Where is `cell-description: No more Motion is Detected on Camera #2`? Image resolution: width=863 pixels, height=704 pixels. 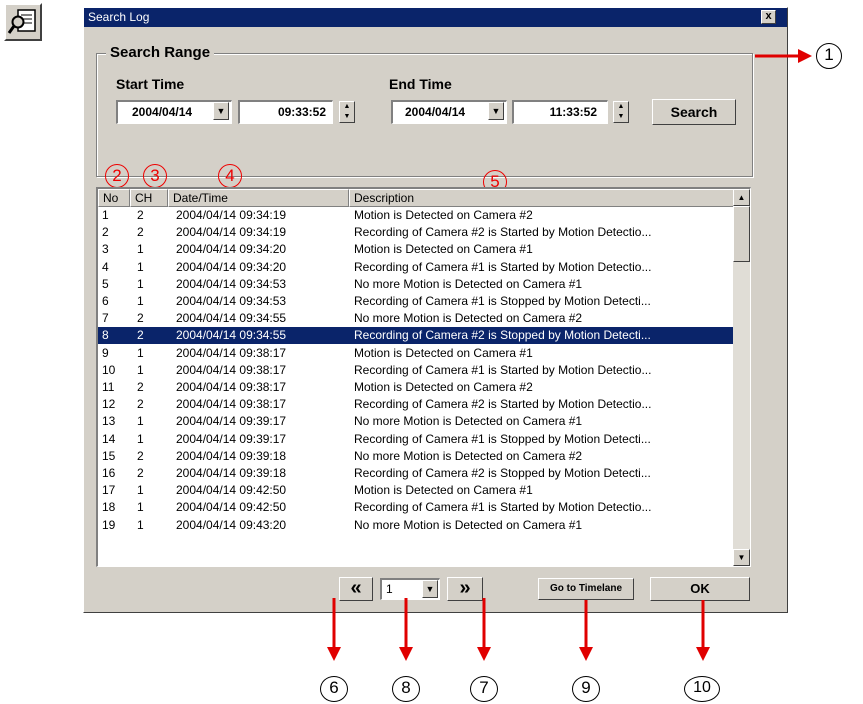 cell-description: No more Motion is Detected on Camera #2 is located at coordinates (468, 455).